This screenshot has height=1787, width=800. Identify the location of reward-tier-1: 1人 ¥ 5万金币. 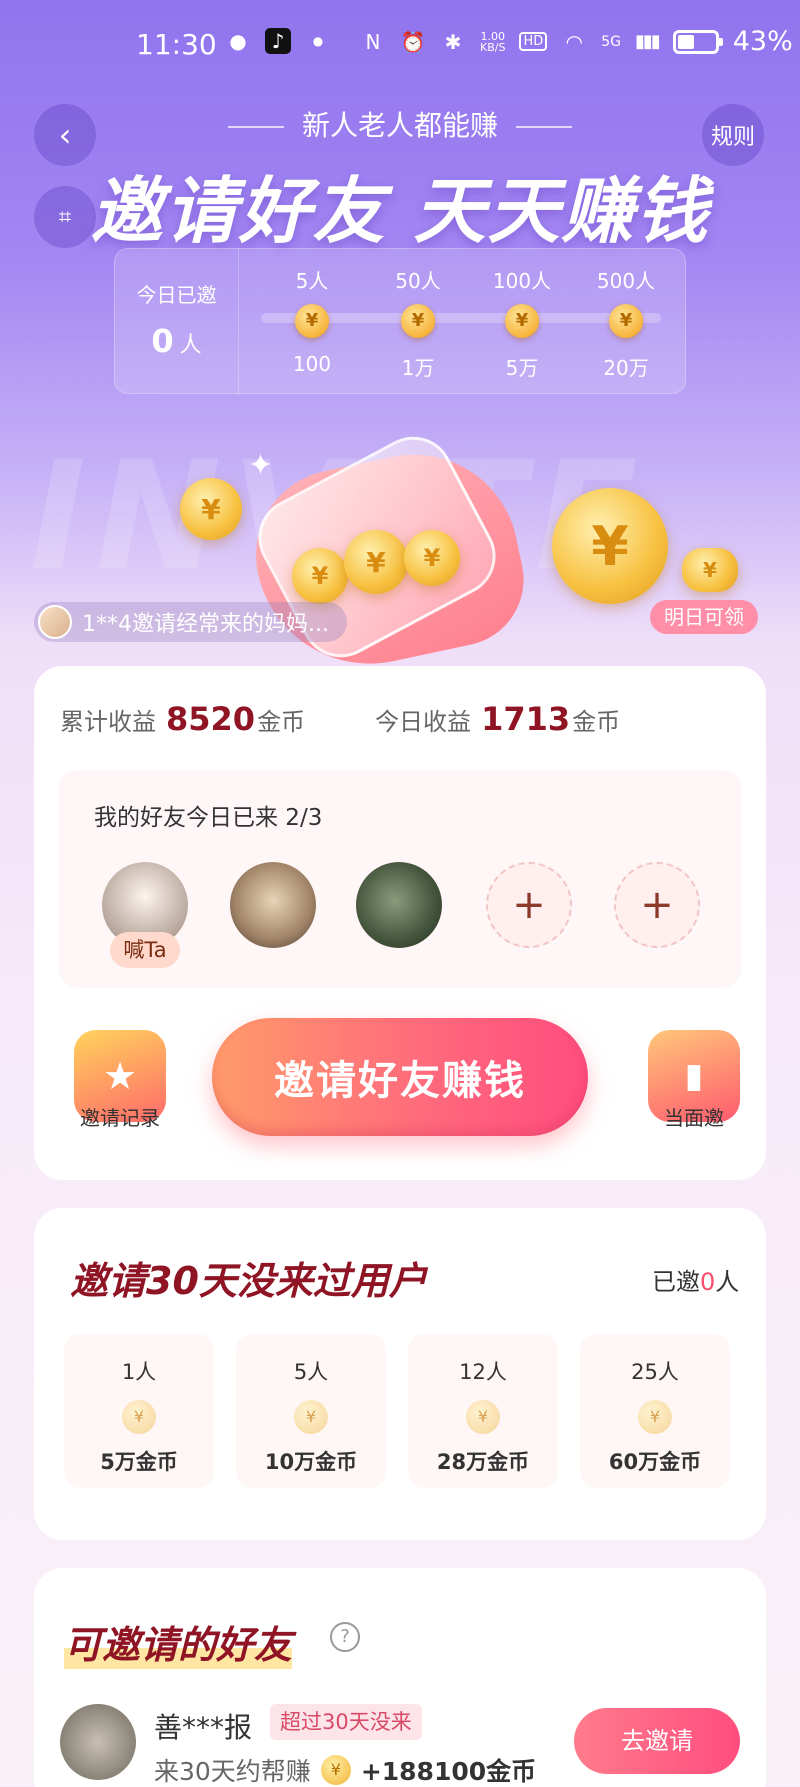
(139, 1411).